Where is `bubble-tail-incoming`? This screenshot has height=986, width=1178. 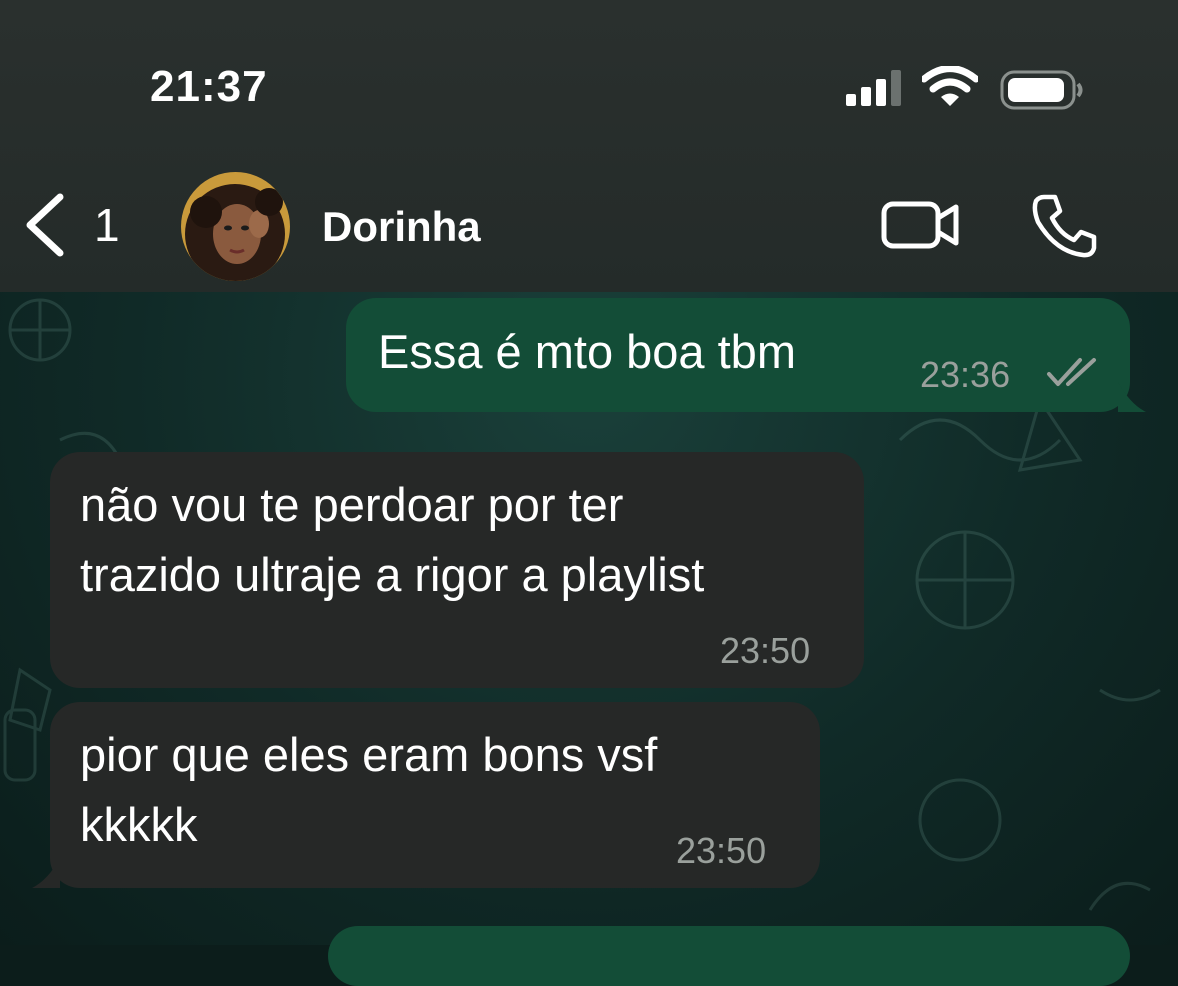 bubble-tail-incoming is located at coordinates (46, 873).